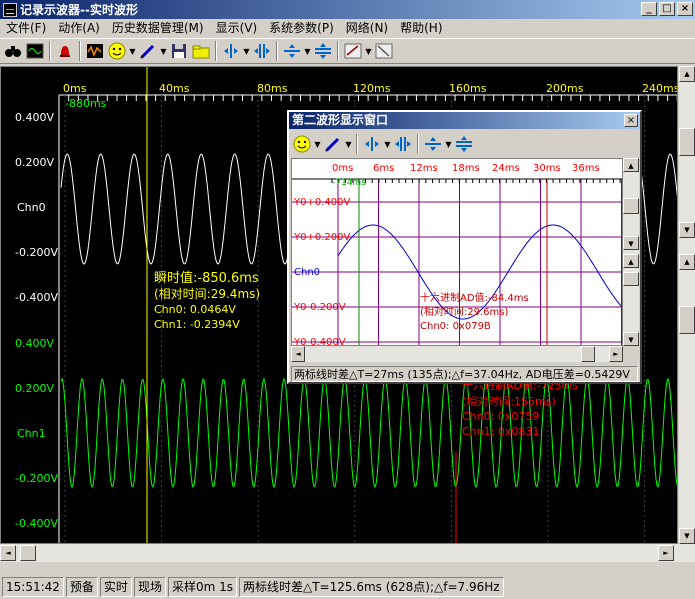 The image size is (695, 599). I want to click on cursor1-chn1: Chn1: -0.2394V, so click(197, 324).